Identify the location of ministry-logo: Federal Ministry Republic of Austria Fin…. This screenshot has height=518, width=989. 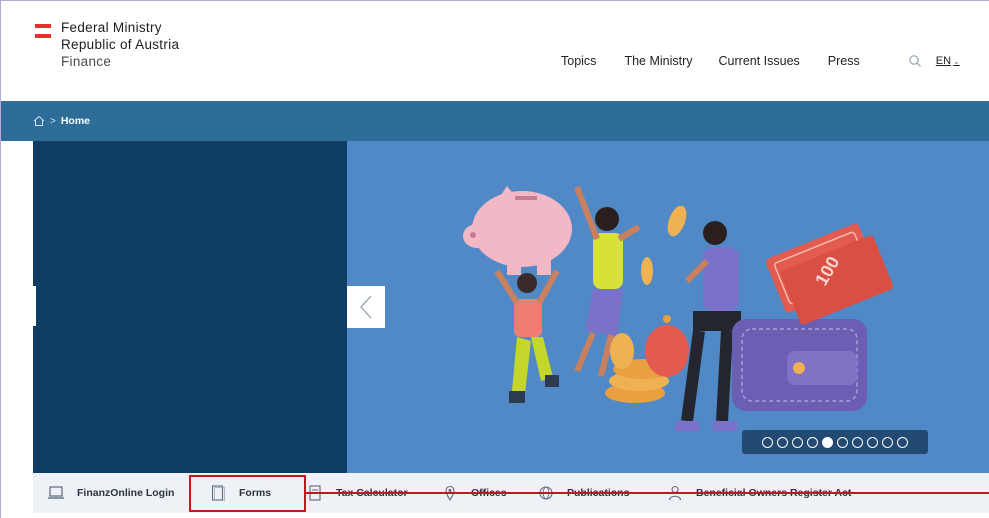
(107, 44).